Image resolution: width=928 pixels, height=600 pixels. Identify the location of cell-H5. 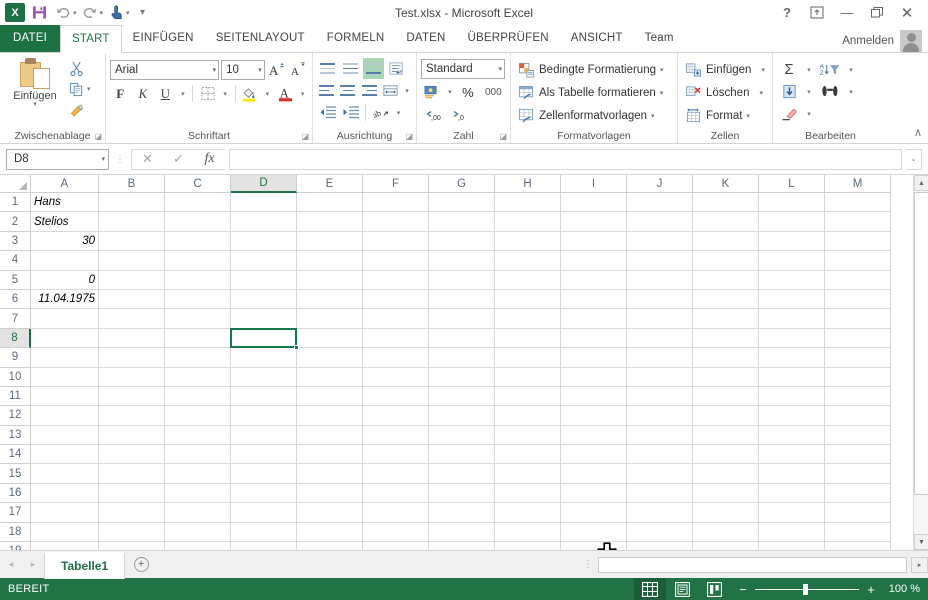
(528, 280).